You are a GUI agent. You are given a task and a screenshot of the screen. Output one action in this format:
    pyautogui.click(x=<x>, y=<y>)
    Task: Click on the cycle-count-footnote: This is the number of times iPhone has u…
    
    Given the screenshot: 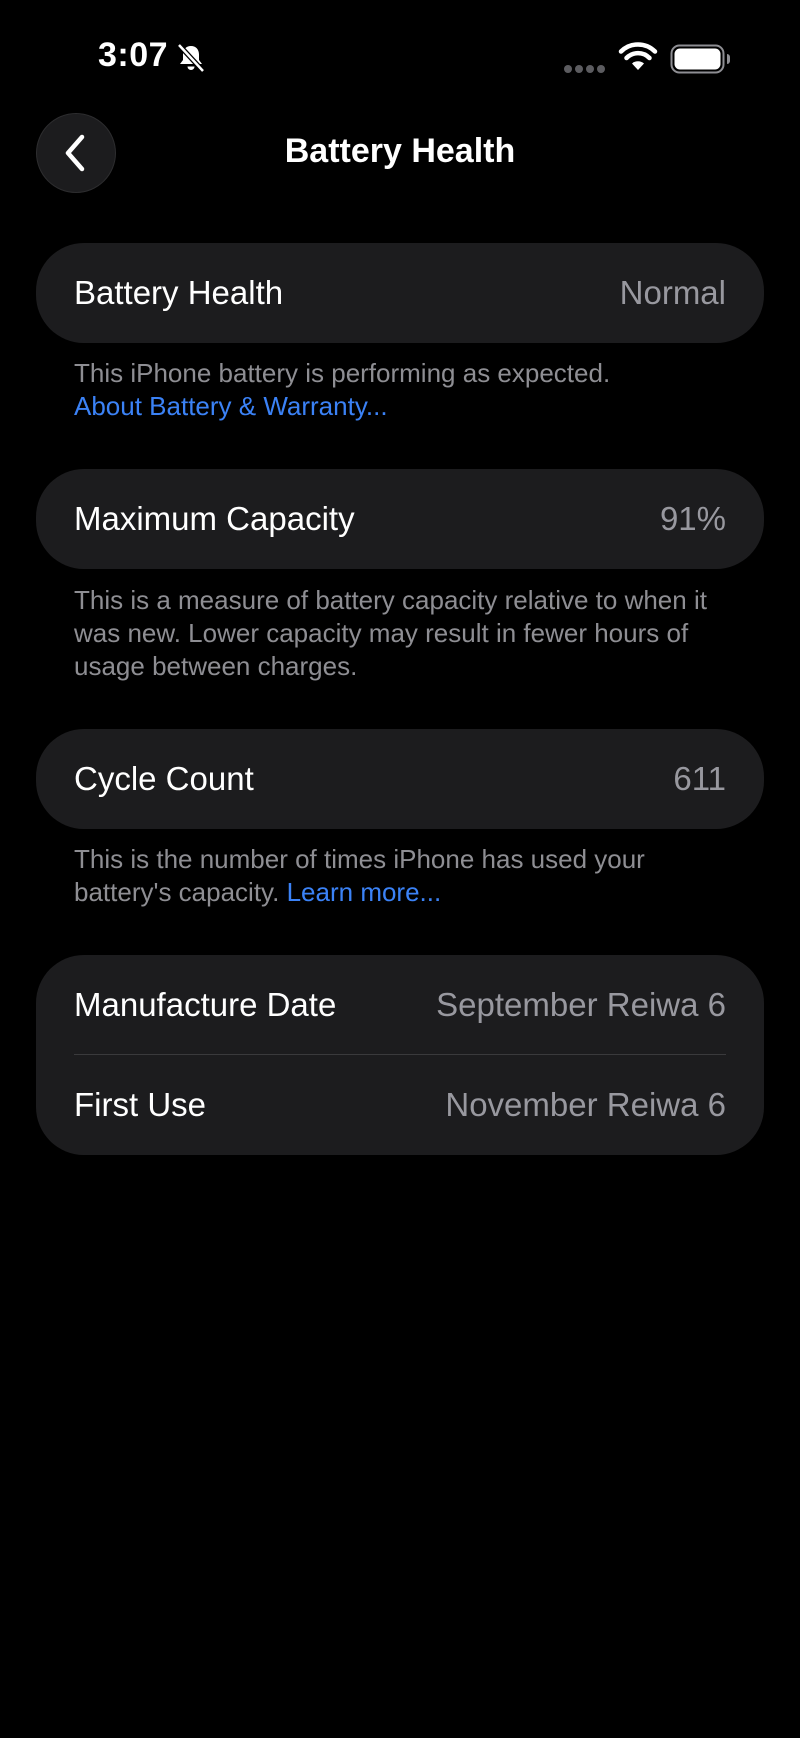 What is the action you would take?
    pyautogui.click(x=404, y=876)
    